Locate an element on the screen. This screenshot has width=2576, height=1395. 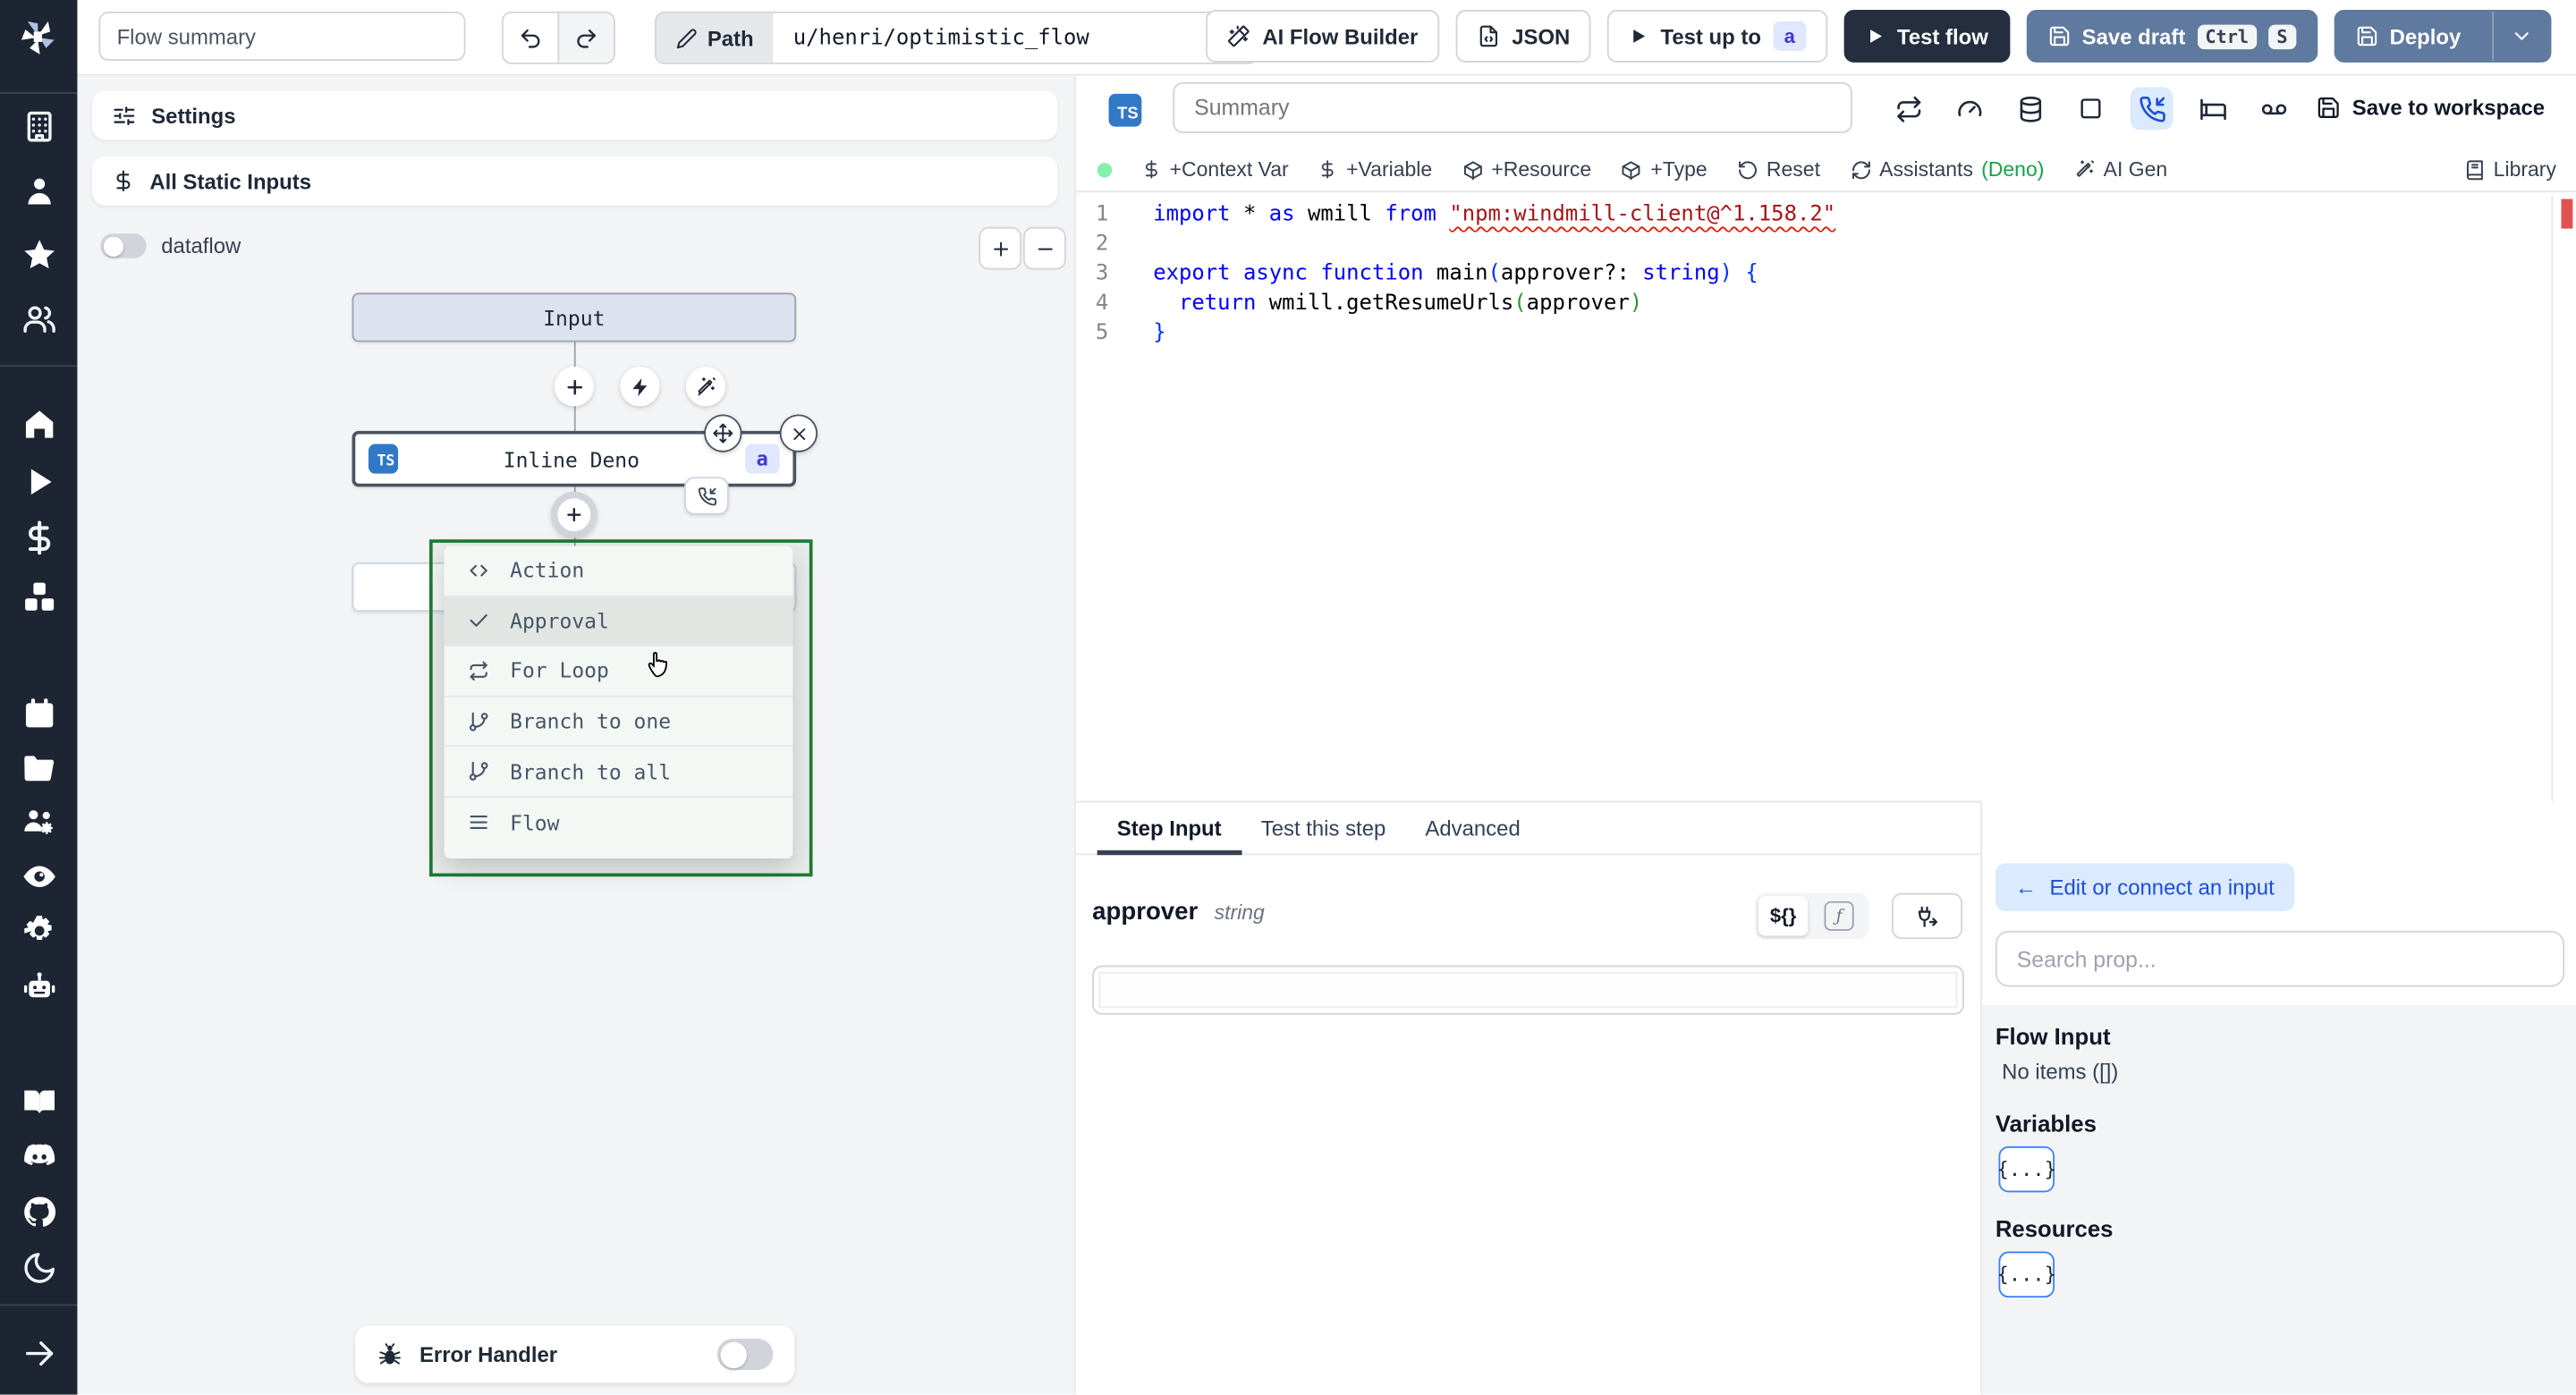
home-icon is located at coordinates (38, 424).